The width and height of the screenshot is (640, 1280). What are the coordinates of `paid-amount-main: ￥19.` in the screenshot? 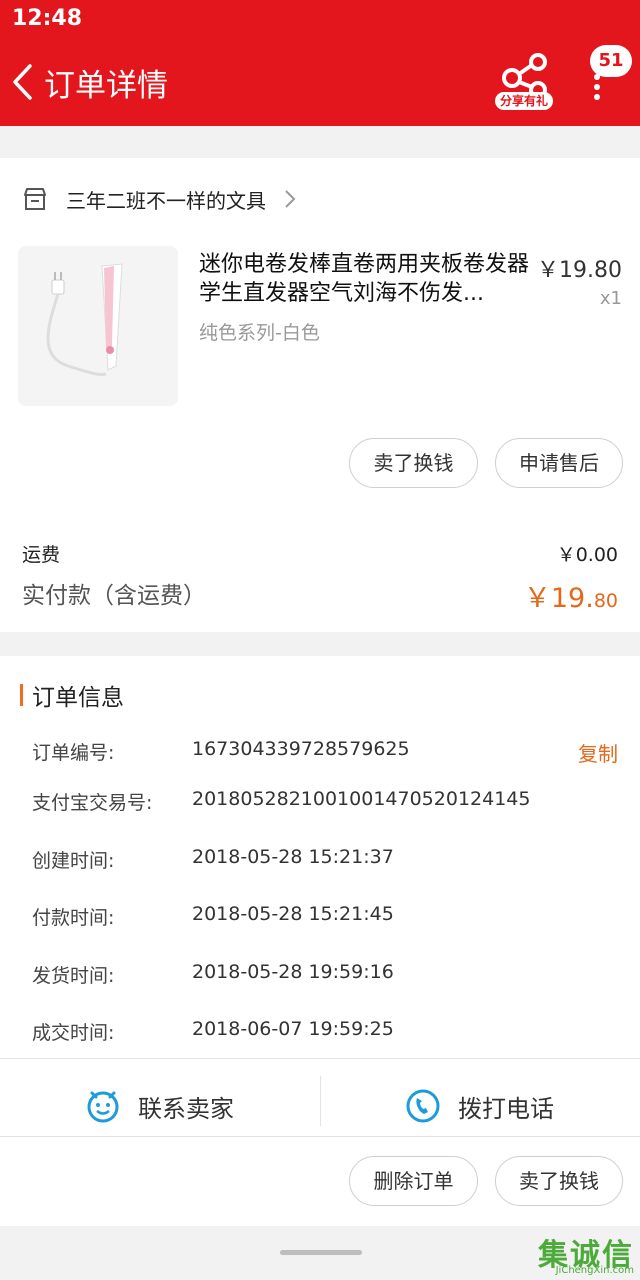 It's located at (558, 598).